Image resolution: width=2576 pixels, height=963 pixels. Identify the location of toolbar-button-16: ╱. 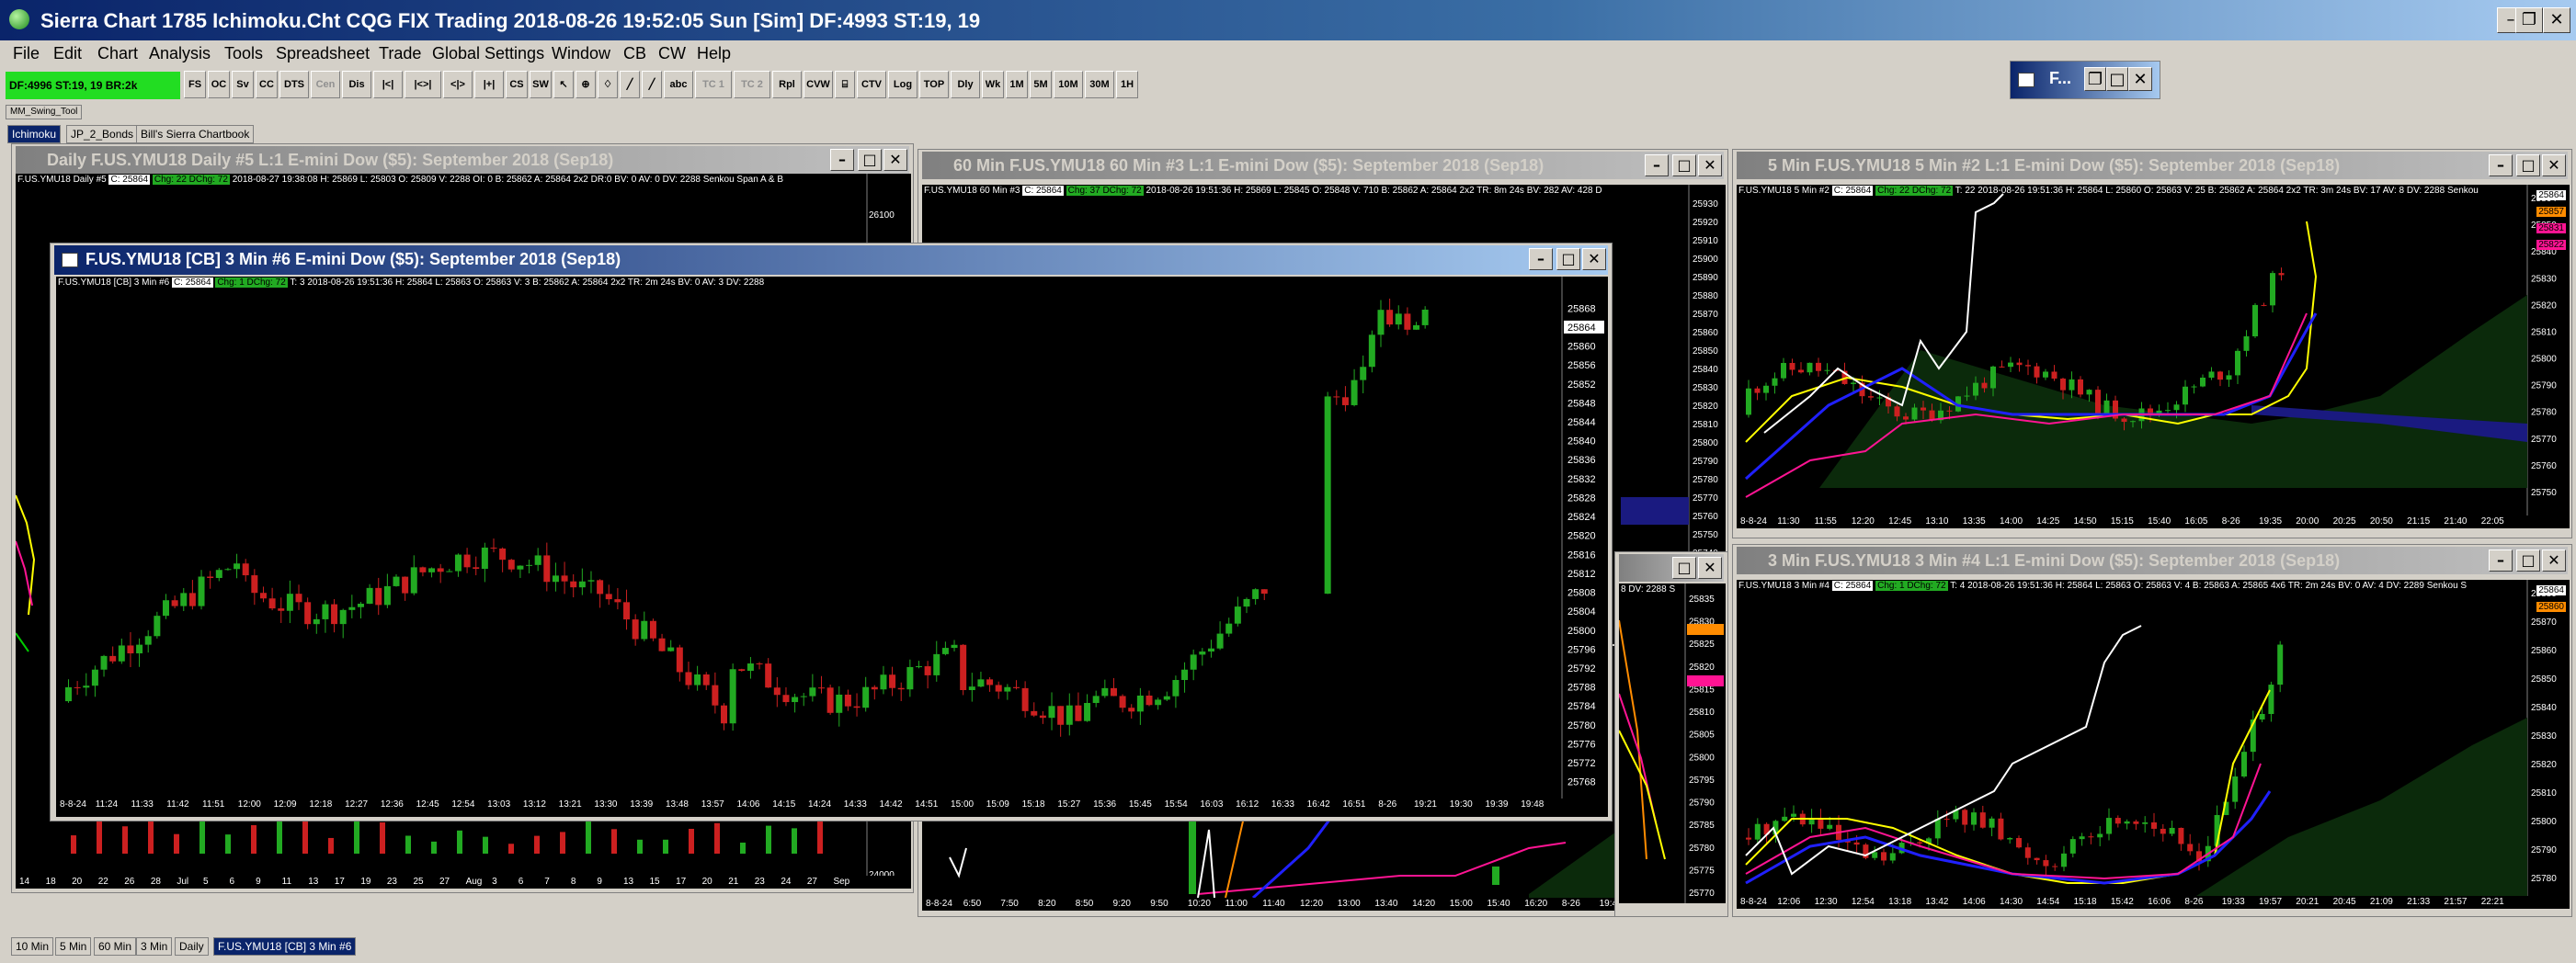
(630, 84).